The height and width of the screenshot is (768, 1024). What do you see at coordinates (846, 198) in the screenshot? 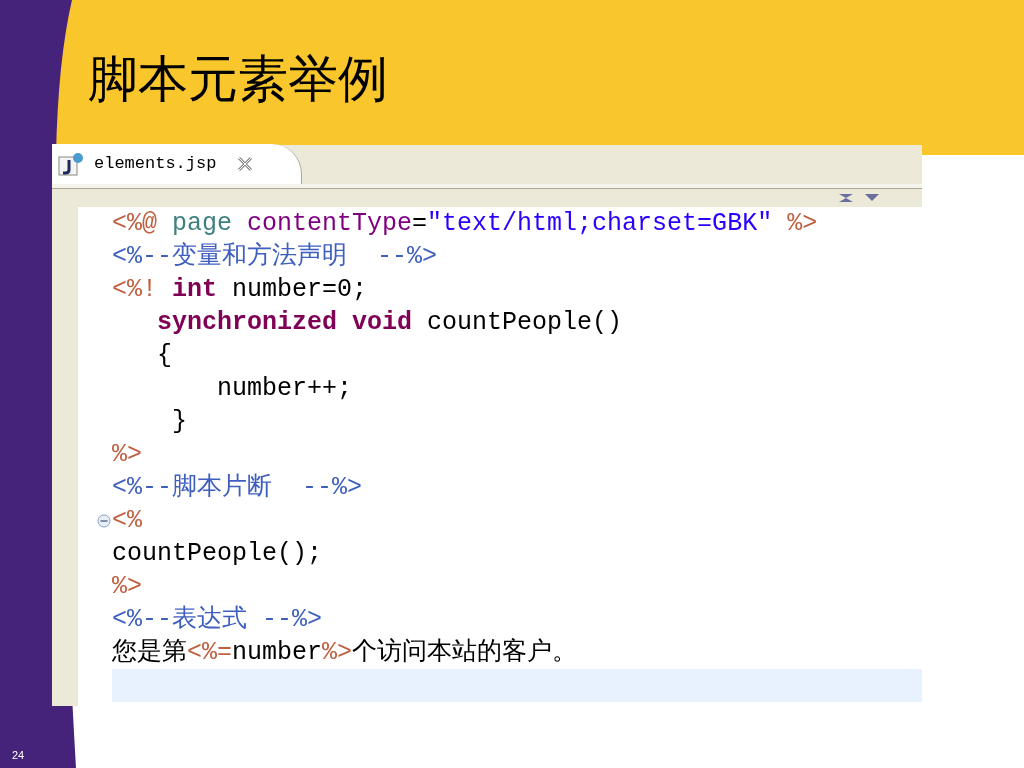
I see `collapse-all-icon` at bounding box center [846, 198].